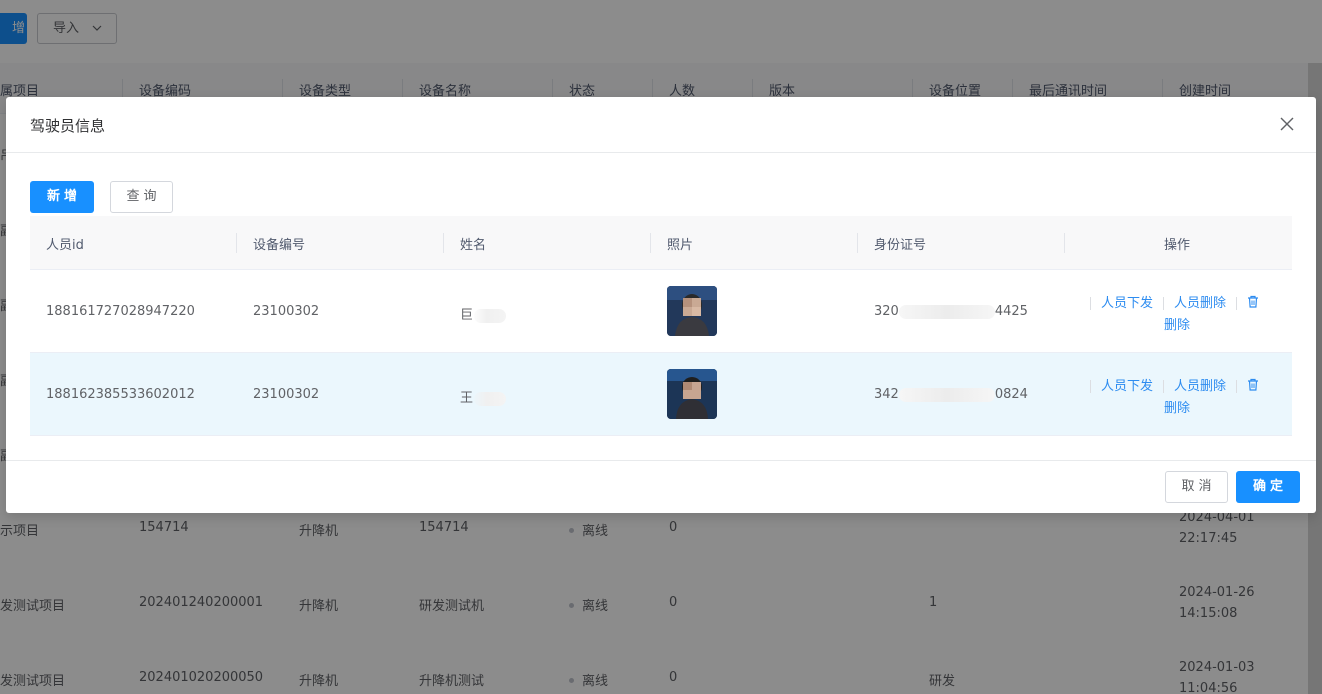 This screenshot has height=694, width=1322. Describe the element at coordinates (1177, 245) in the screenshot. I see `col-actions: 操作` at that location.